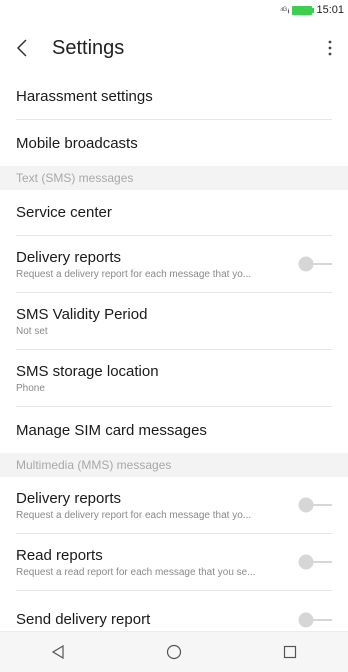 This screenshot has height=672, width=348. What do you see at coordinates (174, 97) in the screenshot?
I see `harassment-settings-item: Harassment settings` at bounding box center [174, 97].